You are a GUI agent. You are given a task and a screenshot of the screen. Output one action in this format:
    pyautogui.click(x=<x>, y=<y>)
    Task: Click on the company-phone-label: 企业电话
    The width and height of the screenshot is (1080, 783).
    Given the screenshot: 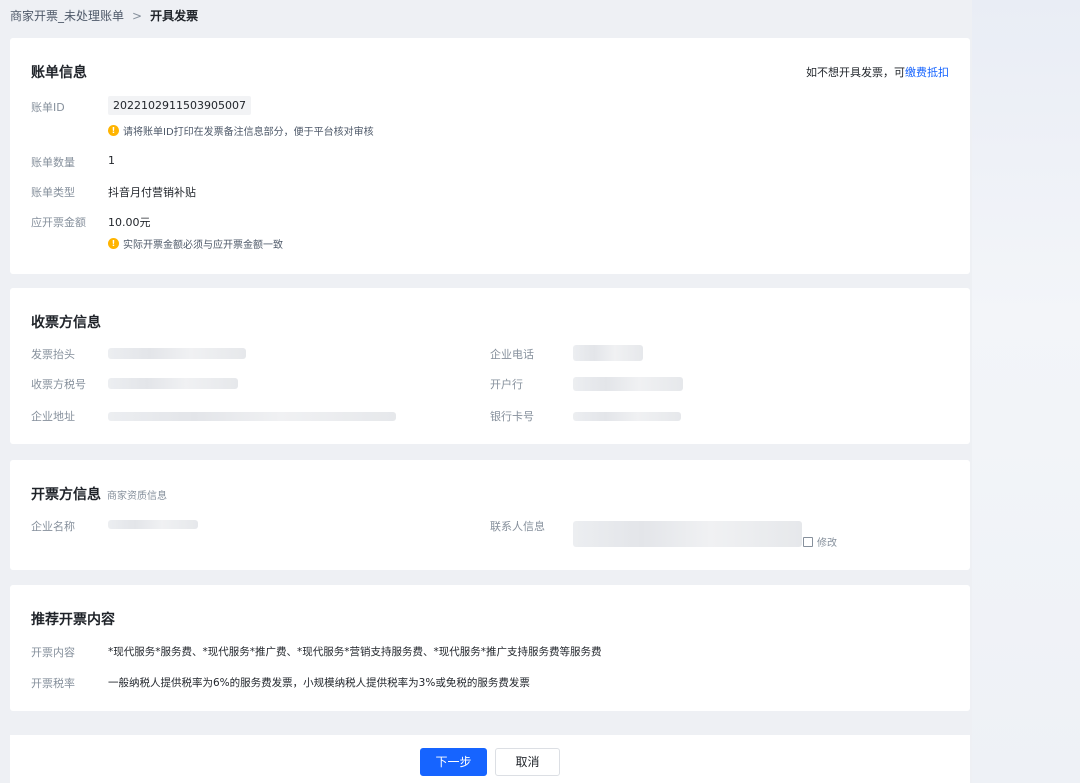 What is the action you would take?
    pyautogui.click(x=512, y=354)
    